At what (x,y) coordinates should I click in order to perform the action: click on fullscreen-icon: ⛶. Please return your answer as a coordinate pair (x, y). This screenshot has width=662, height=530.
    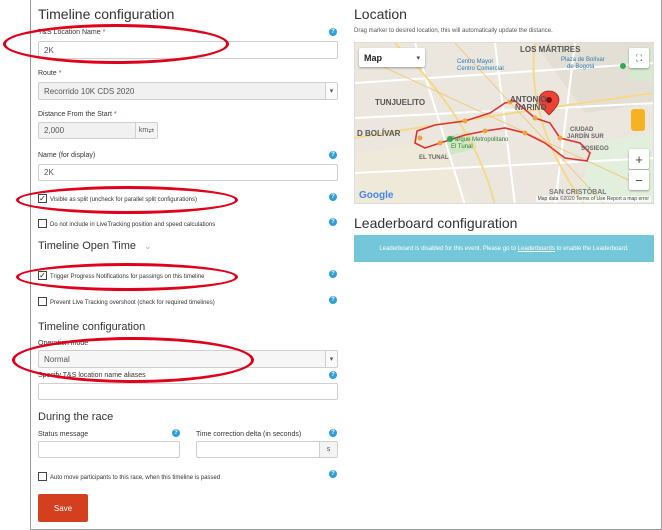
    Looking at the image, I should click on (639, 58).